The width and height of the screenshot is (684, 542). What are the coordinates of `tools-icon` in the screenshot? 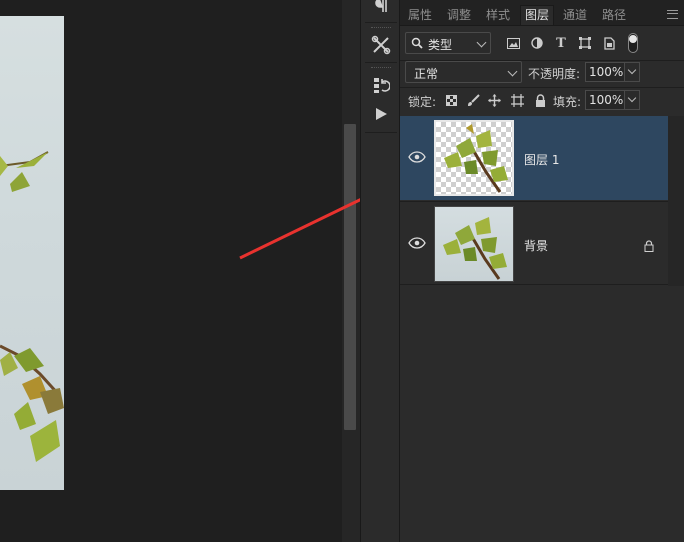 It's located at (381, 45).